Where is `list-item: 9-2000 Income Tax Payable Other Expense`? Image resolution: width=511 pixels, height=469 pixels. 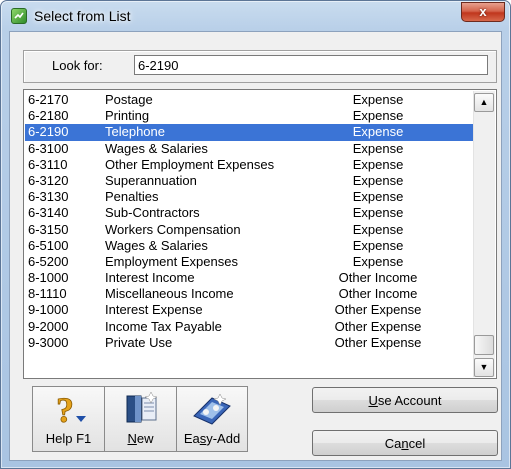
list-item: 9-2000 Income Tax Payable Other Expense is located at coordinates (249, 327).